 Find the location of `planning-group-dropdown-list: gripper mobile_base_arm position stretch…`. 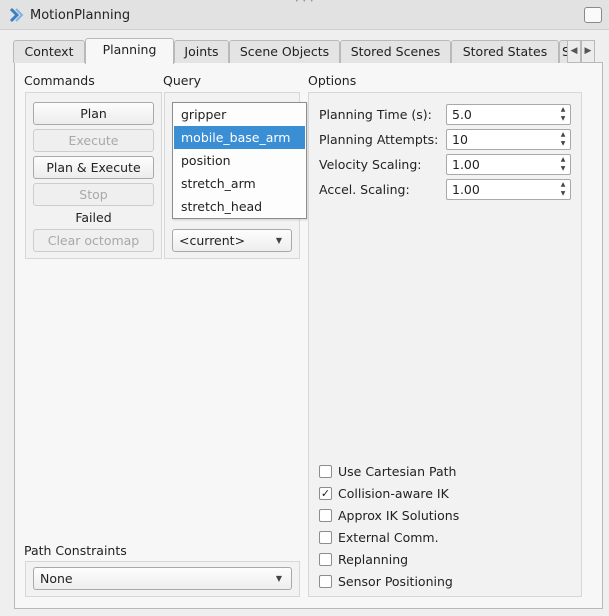

planning-group-dropdown-list: gripper mobile_base_arm position stretch… is located at coordinates (239, 160).